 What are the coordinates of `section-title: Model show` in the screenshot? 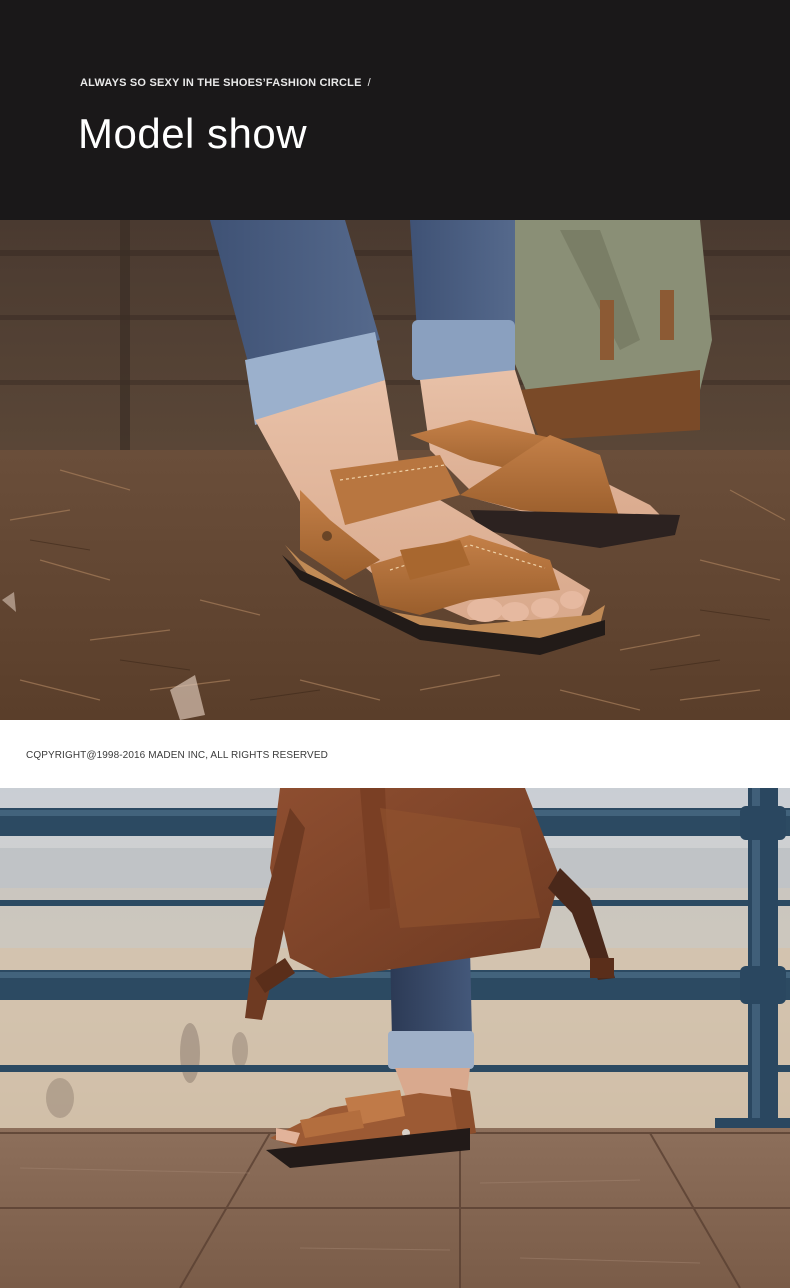 It's located at (193, 133).